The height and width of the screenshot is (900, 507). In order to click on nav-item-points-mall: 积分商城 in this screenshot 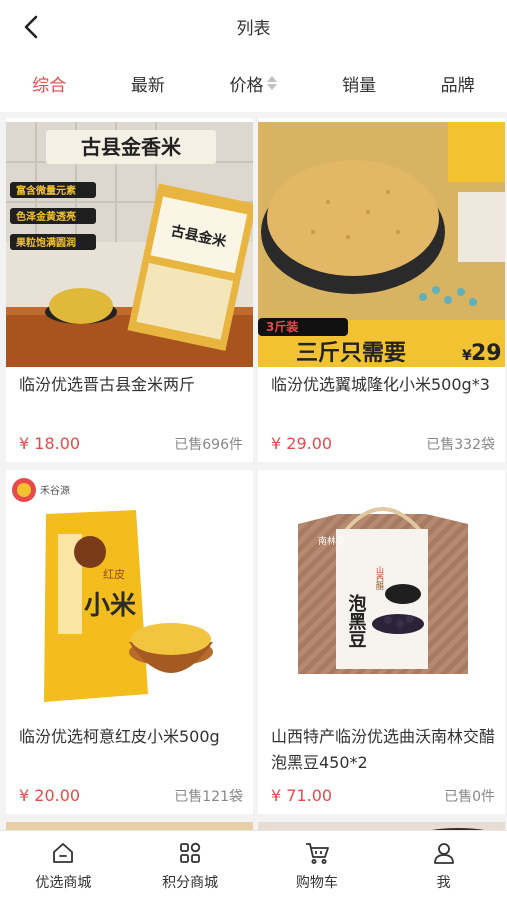, I will do `click(190, 865)`.